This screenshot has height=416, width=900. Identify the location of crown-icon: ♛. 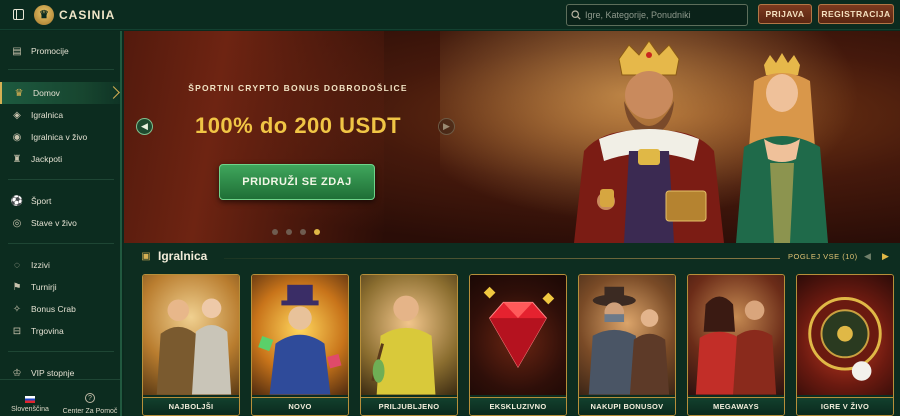
(19, 93).